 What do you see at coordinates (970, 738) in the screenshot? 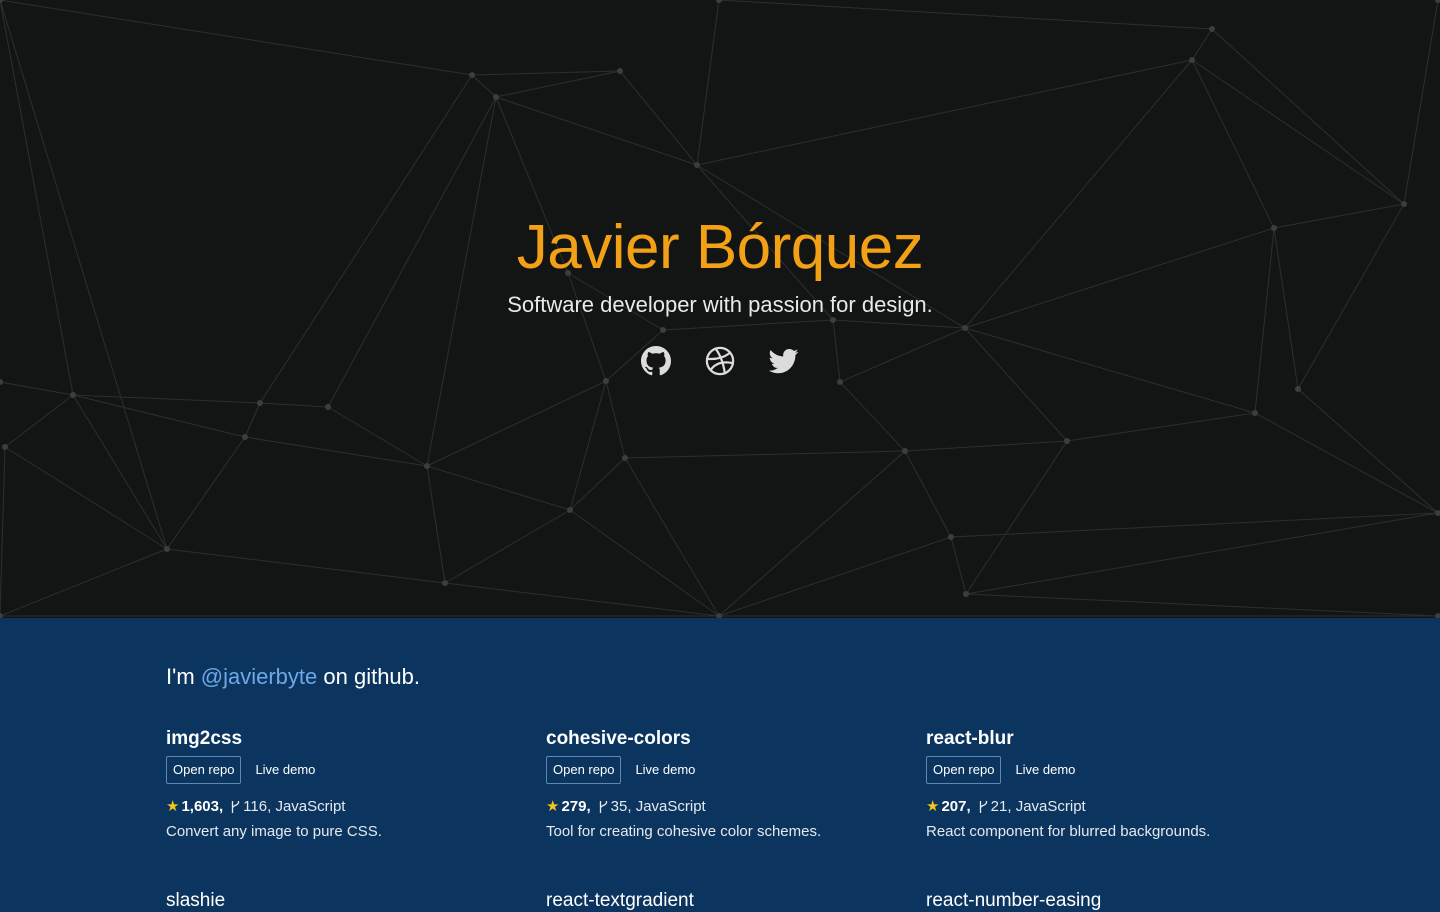
I see `repo-name: react-blur` at bounding box center [970, 738].